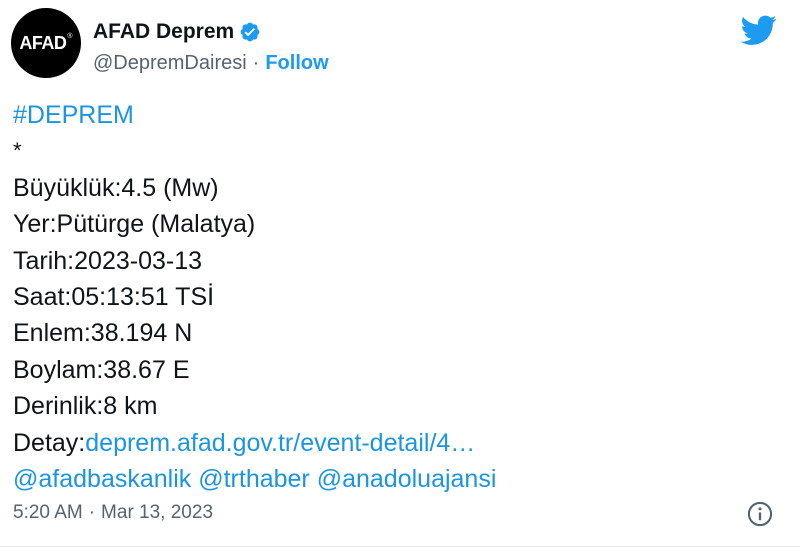 This screenshot has height=551, width=800. I want to click on asterisk-line: *, so click(17, 151).